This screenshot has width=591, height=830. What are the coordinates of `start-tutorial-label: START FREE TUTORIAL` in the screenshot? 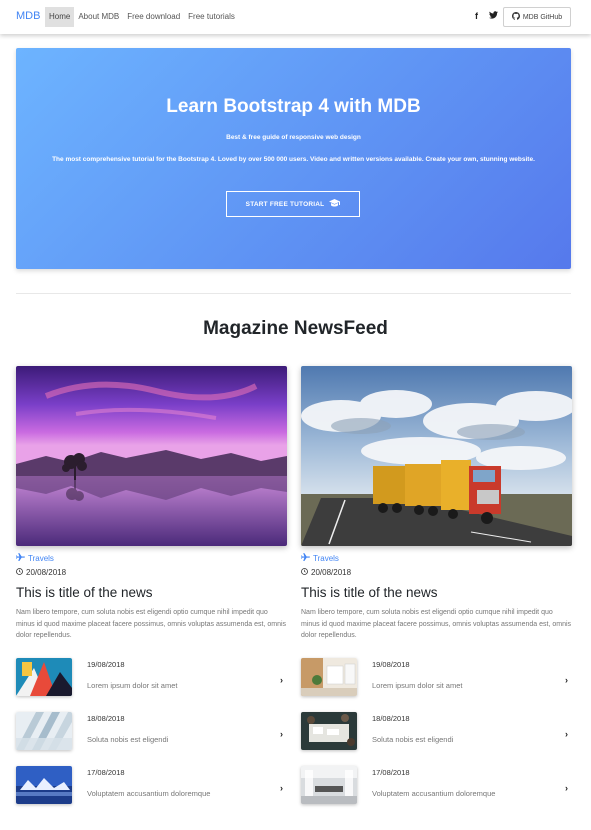 It's located at (285, 204).